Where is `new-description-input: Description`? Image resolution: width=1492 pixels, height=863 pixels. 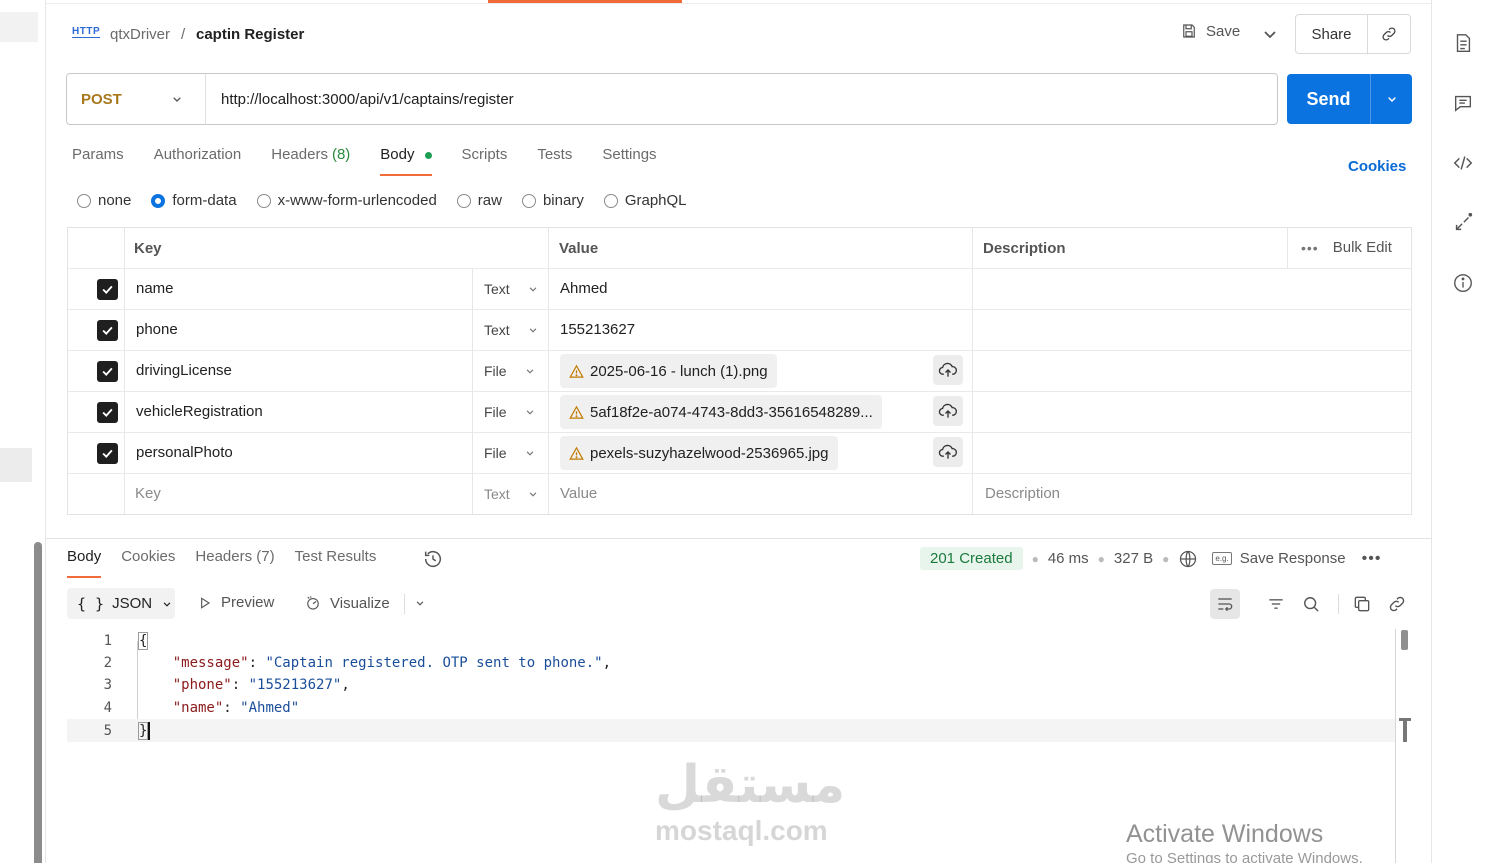
new-description-input: Description is located at coordinates (1022, 493).